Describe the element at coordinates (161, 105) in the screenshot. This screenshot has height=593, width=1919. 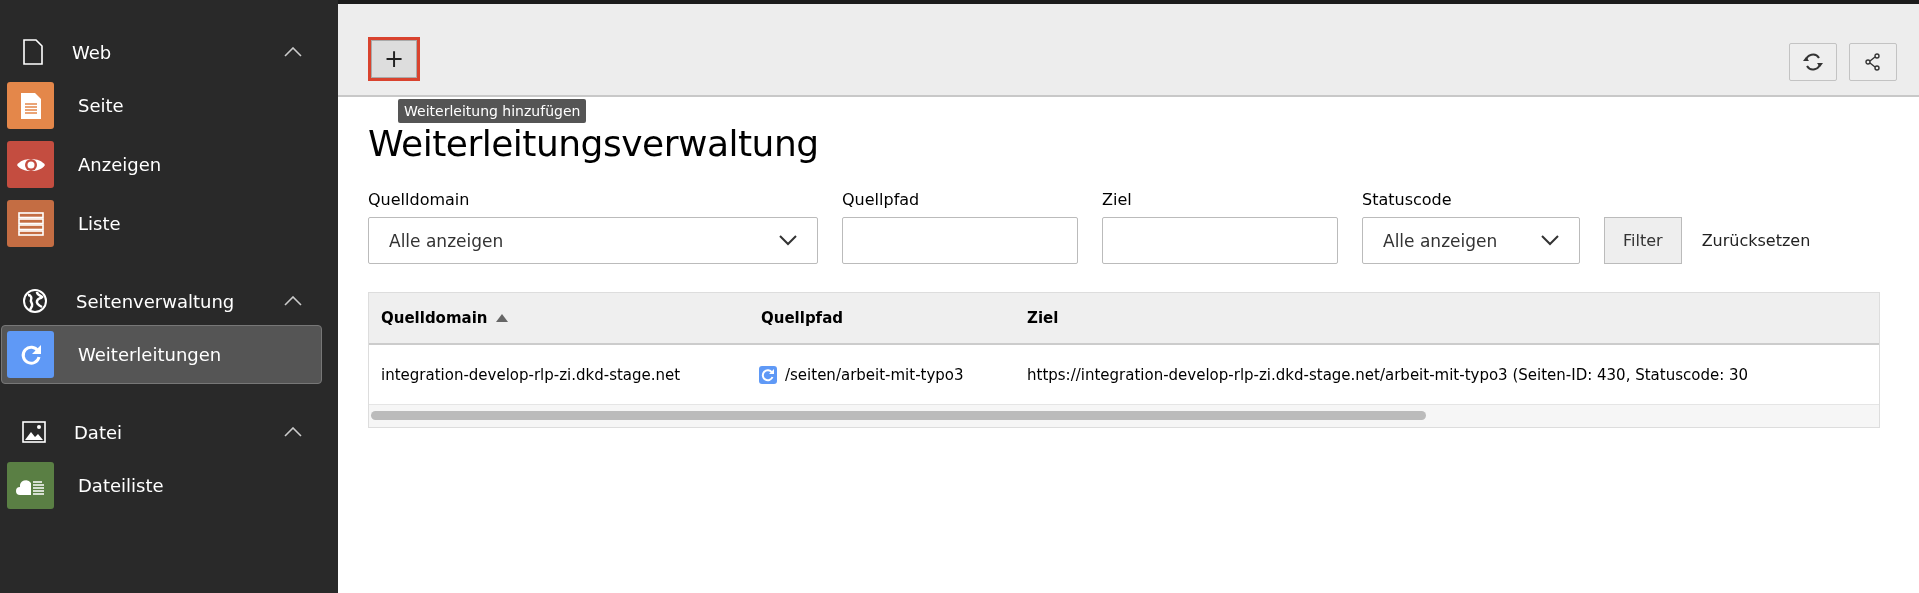
I see `sidebar-item: Seite` at that location.